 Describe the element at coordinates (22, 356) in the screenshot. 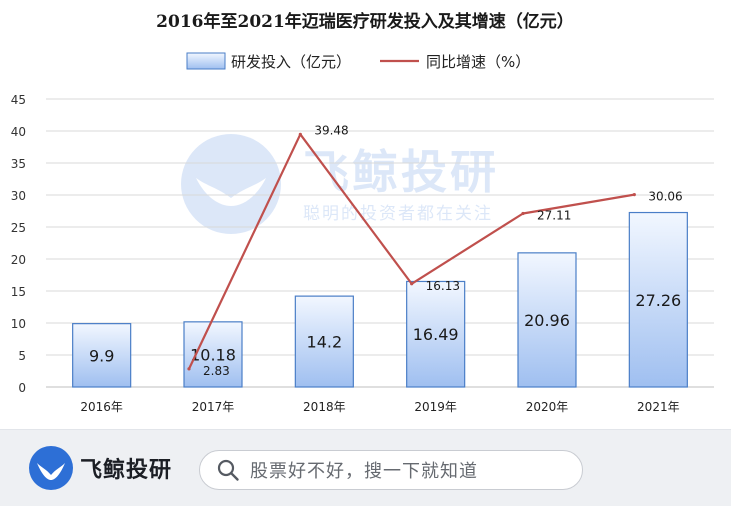

I see `y-tick-label: 5` at that location.